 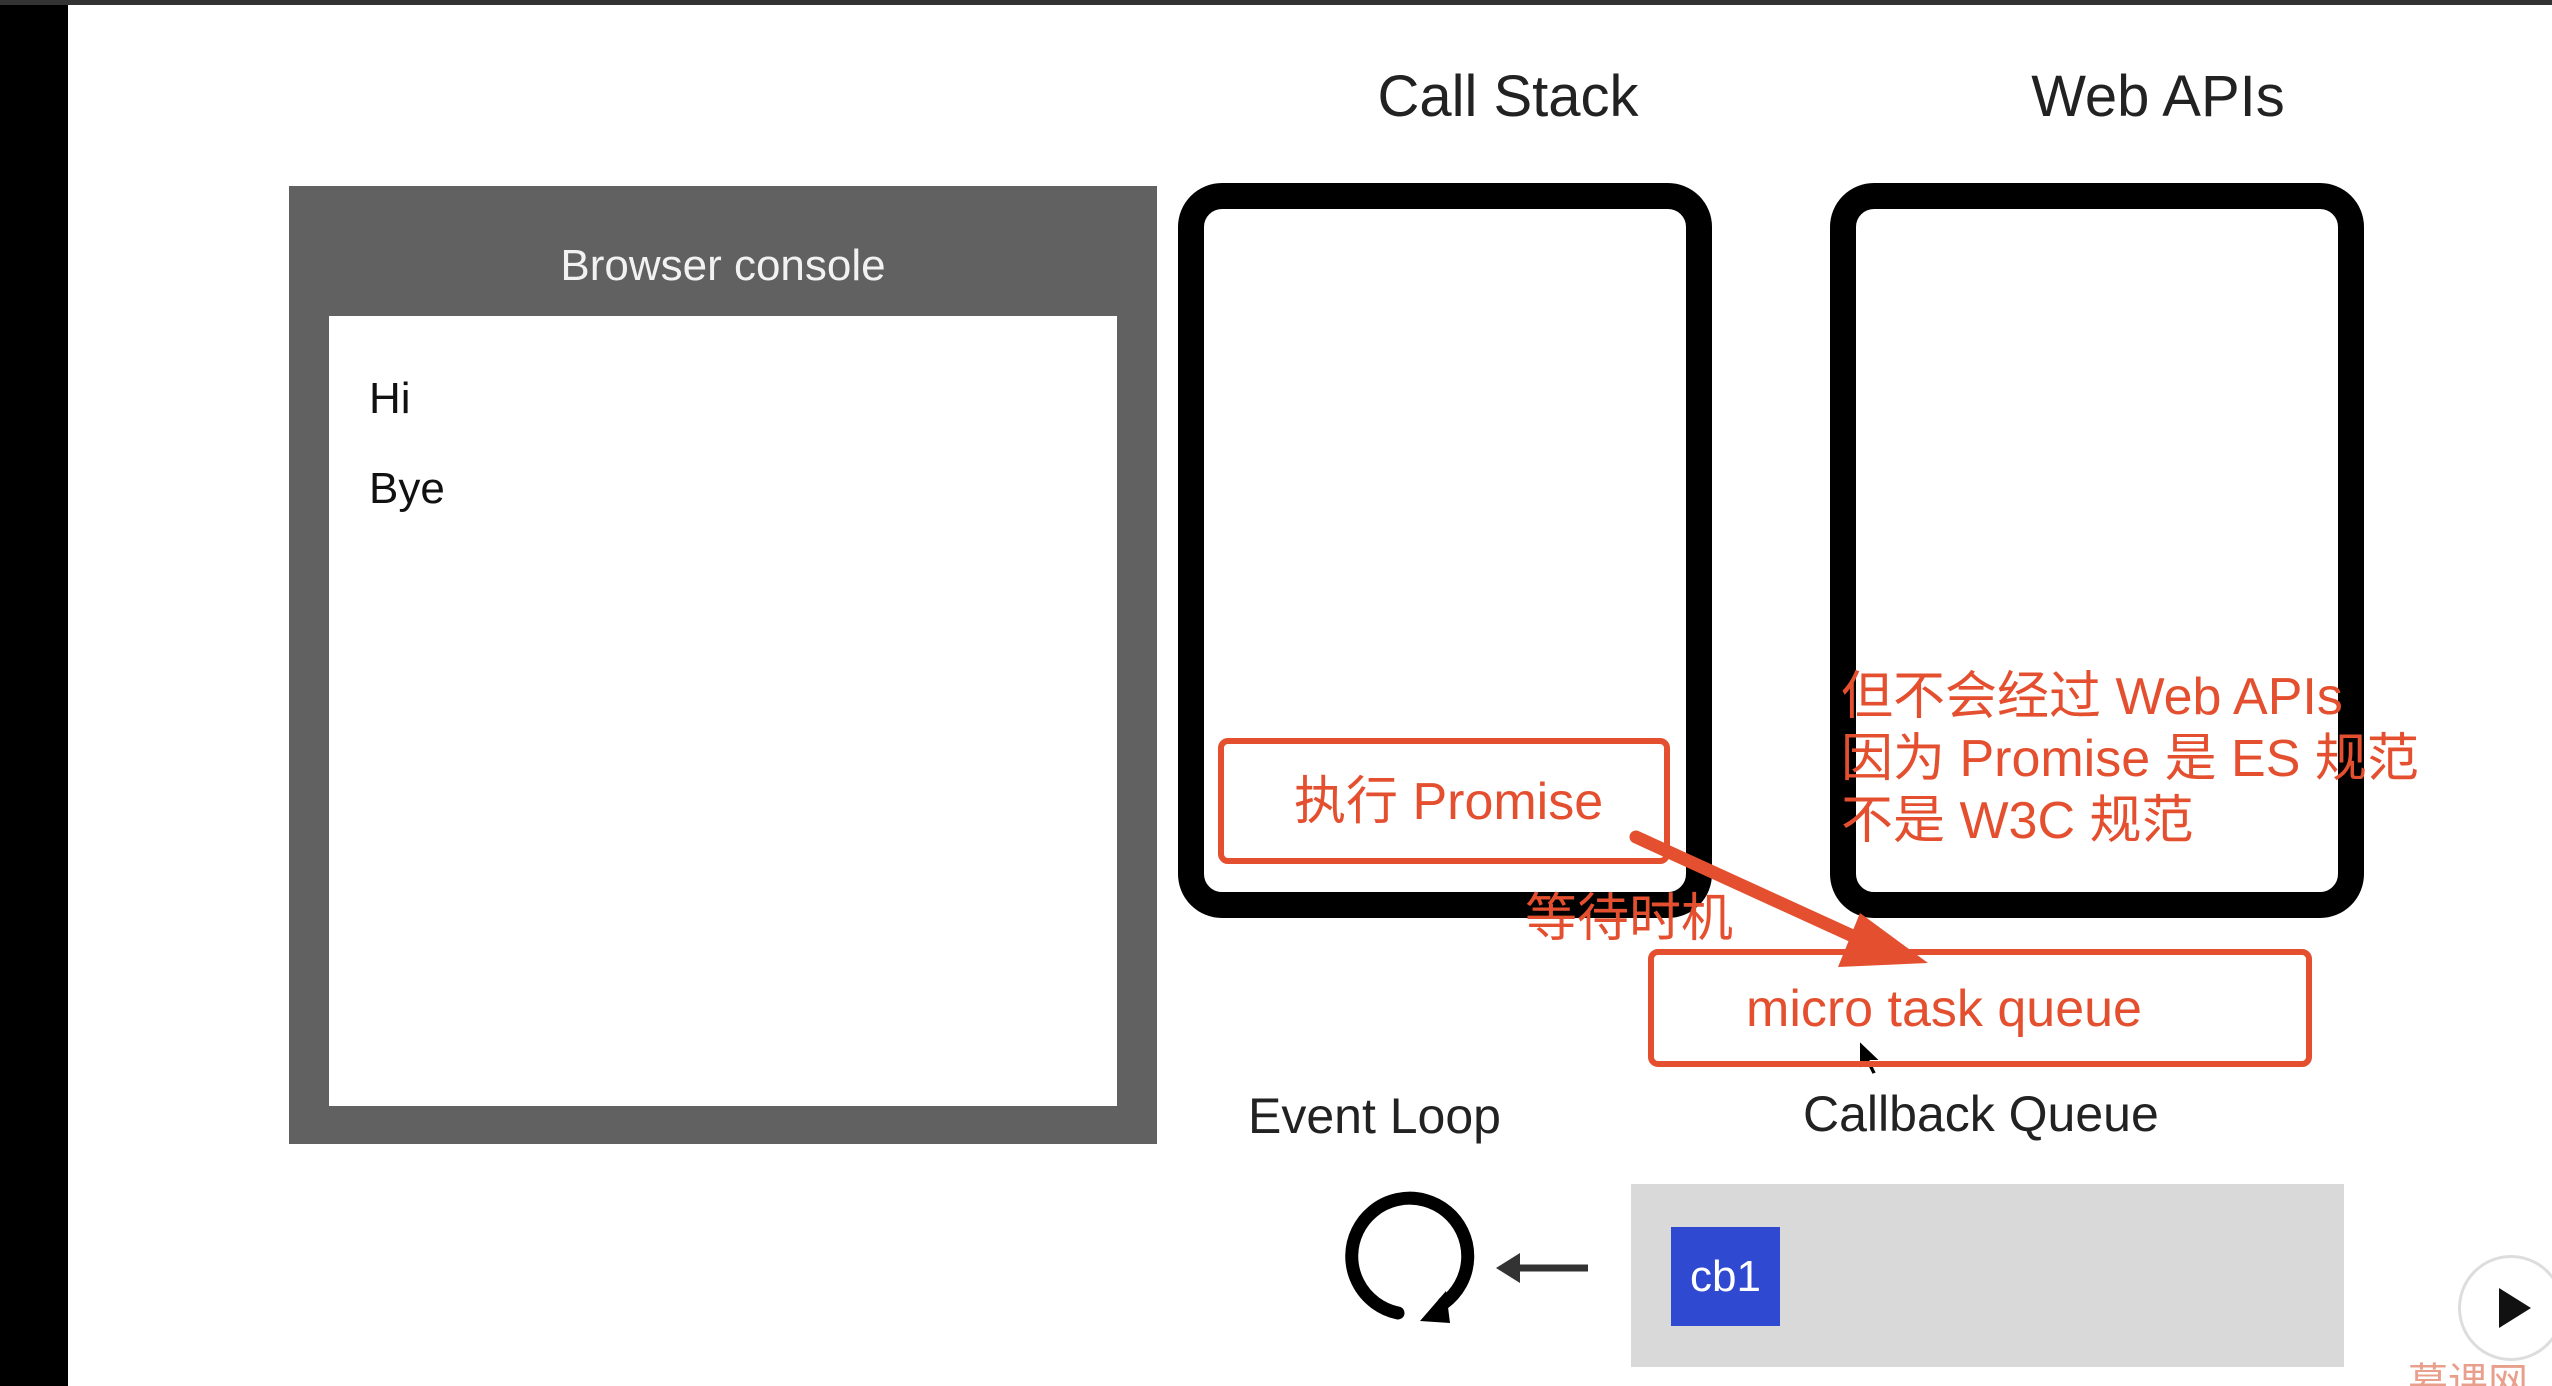 What do you see at coordinates (2130, 759) in the screenshot?
I see `note-line-2: 因为 Promise 是 ES 规范` at bounding box center [2130, 759].